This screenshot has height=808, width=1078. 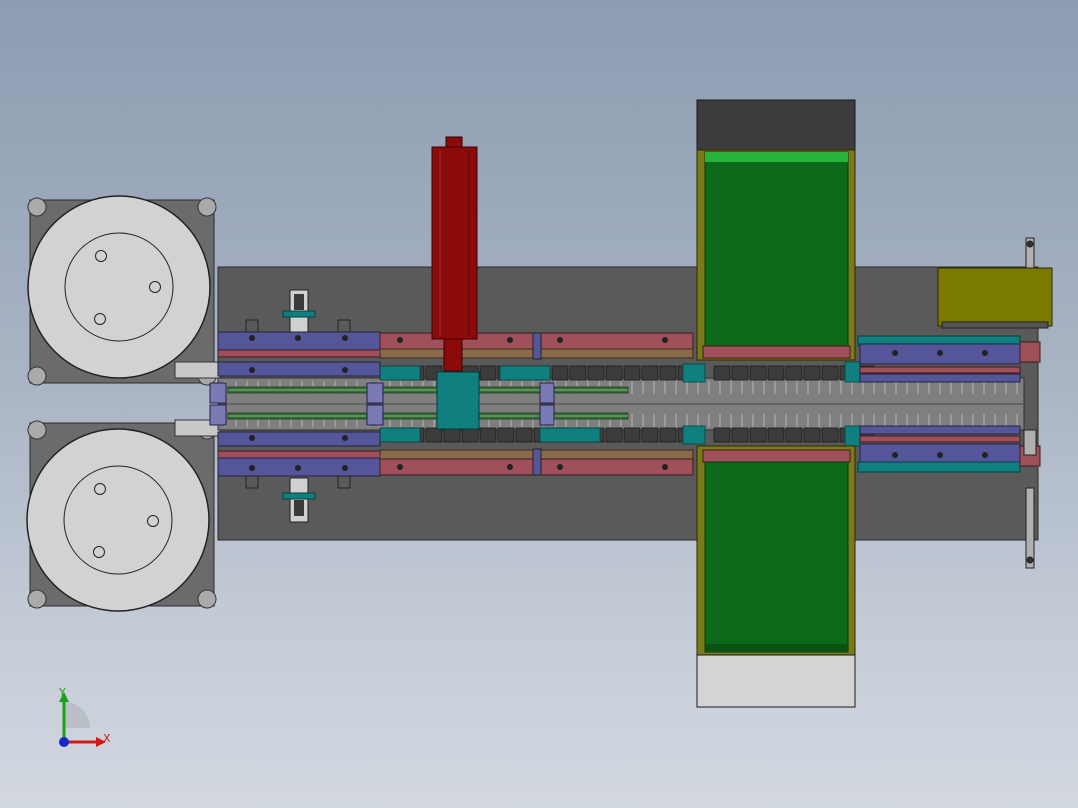 I want to click on rail-mid-lower, so click(x=536, y=462).